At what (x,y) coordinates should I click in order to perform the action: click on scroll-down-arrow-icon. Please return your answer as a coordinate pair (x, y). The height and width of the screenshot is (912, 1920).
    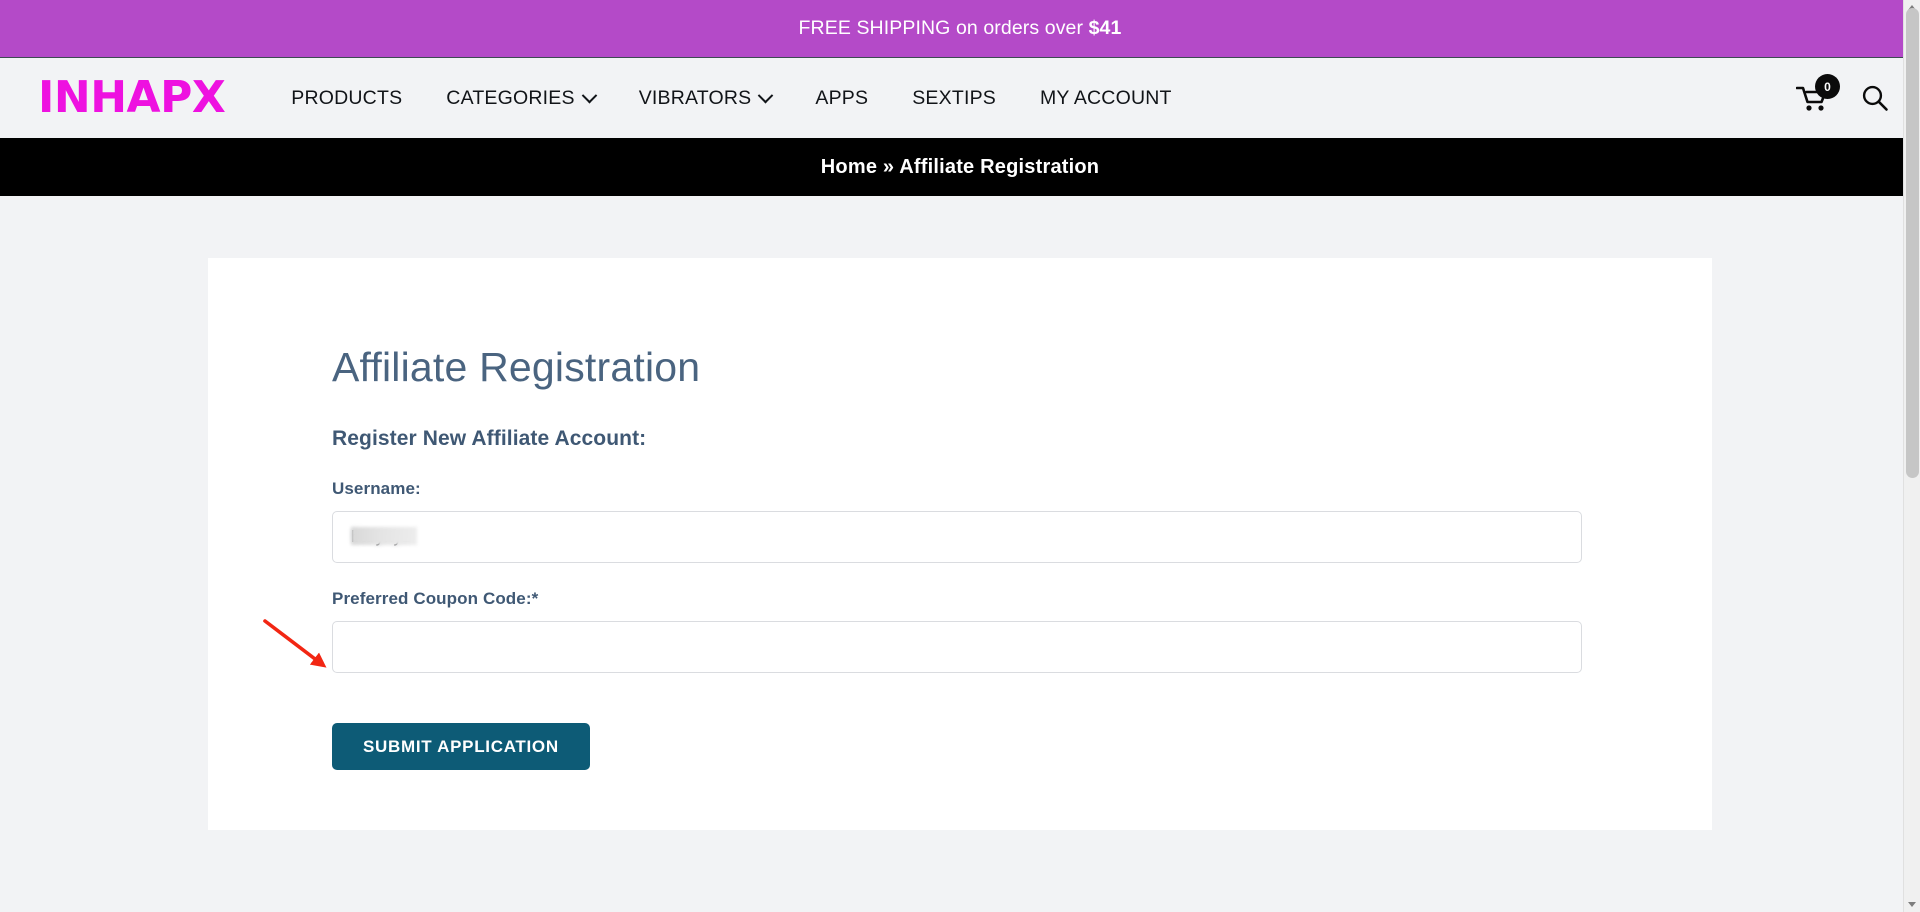
    Looking at the image, I should click on (1912, 904).